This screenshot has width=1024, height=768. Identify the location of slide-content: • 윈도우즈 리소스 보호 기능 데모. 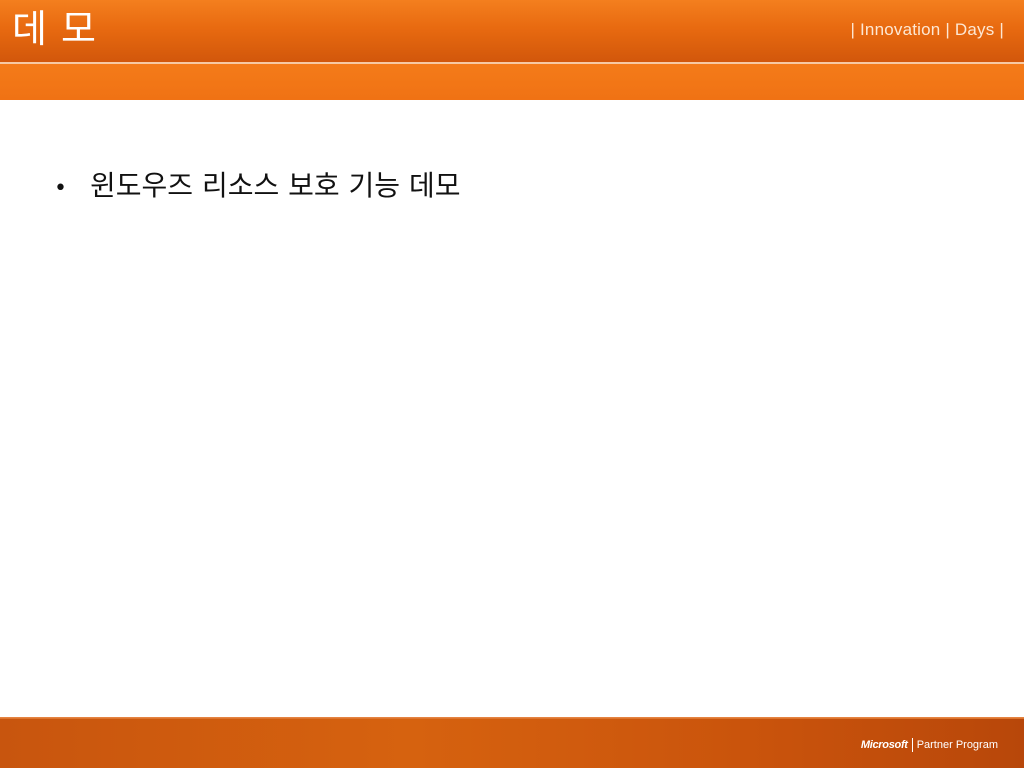
(504, 184).